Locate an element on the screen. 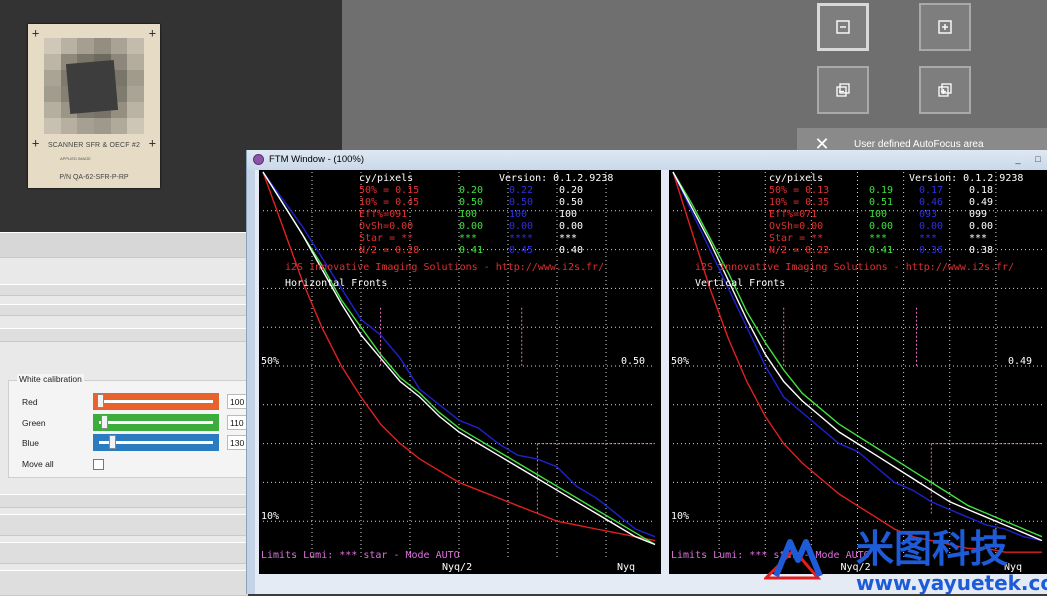  autofocus-label: User defined AutoFocus area is located at coordinates (919, 144).